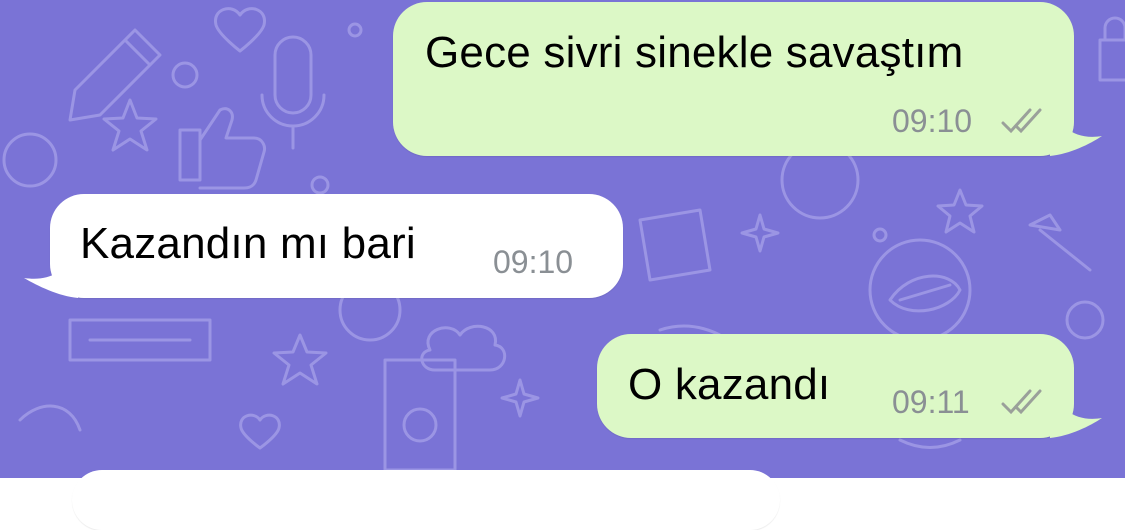 The width and height of the screenshot is (1125, 530). Describe the element at coordinates (426, 500) in the screenshot. I see `incoming-message-bubble-partial` at that location.